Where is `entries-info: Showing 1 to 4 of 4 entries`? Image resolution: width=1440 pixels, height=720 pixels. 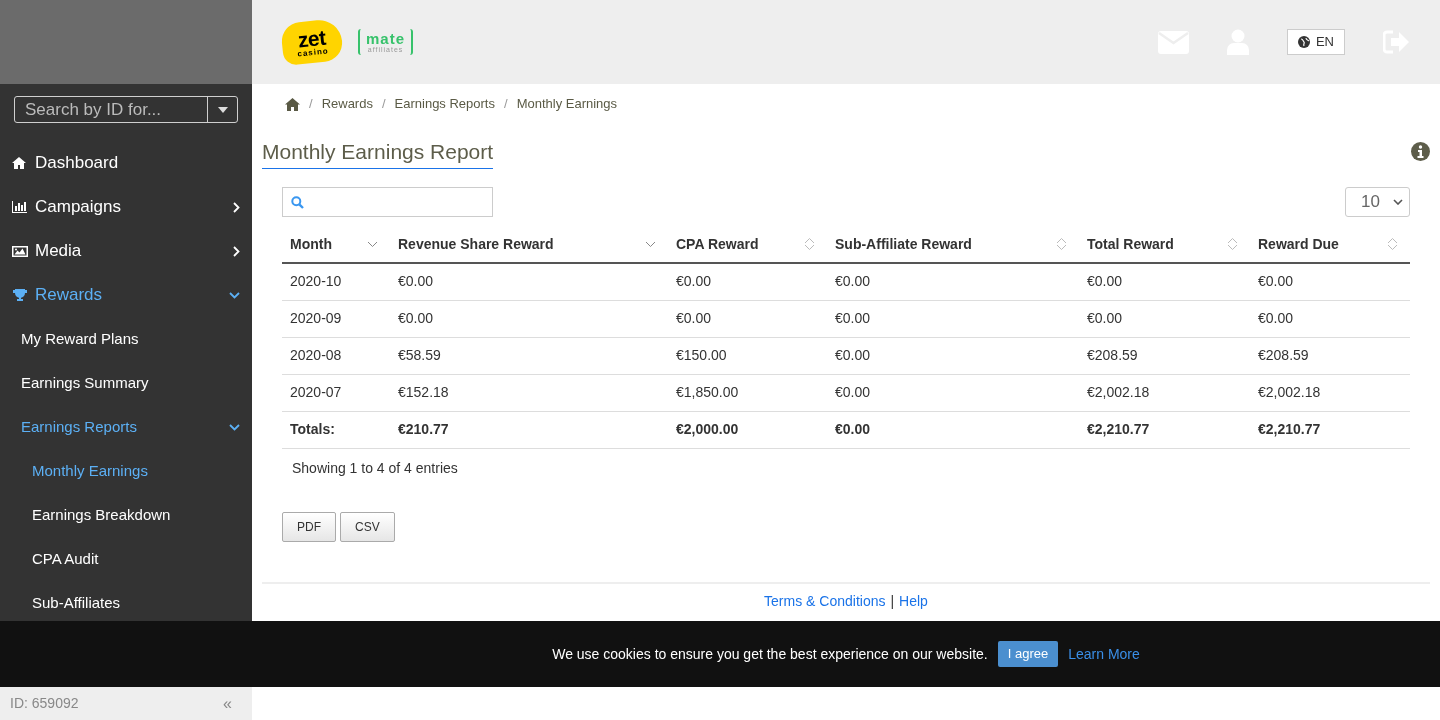
entries-info: Showing 1 to 4 of 4 entries is located at coordinates (375, 468).